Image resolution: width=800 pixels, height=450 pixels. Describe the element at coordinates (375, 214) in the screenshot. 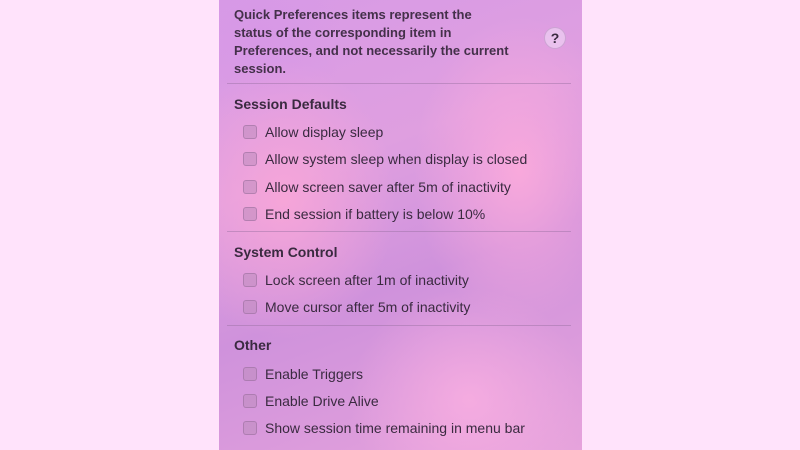

I see `option-label: End session if battery is below 10%` at that location.